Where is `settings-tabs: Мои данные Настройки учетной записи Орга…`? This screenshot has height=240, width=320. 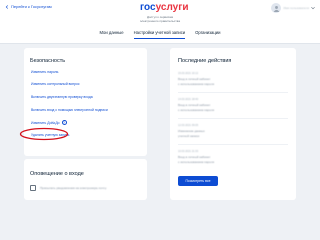
settings-tabs: Мои данные Настройки учетной записи Орга… is located at coordinates (160, 34).